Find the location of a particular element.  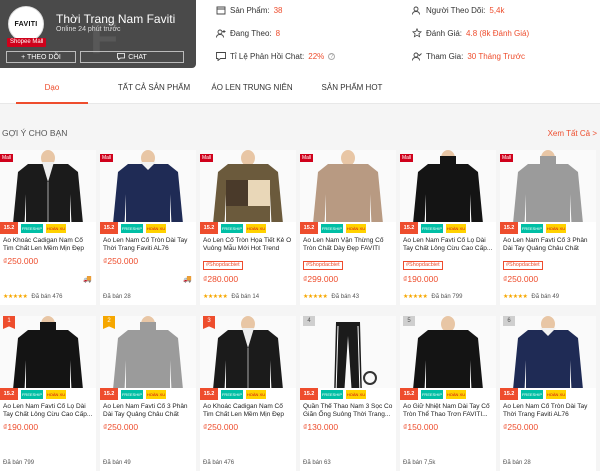

store-icon is located at coordinates (221, 10).